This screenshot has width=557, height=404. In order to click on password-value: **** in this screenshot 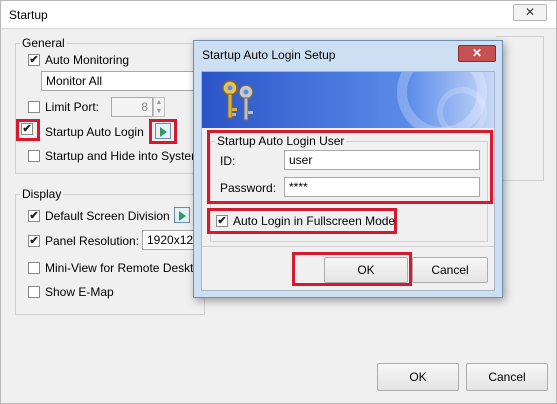, I will do `click(298, 187)`.